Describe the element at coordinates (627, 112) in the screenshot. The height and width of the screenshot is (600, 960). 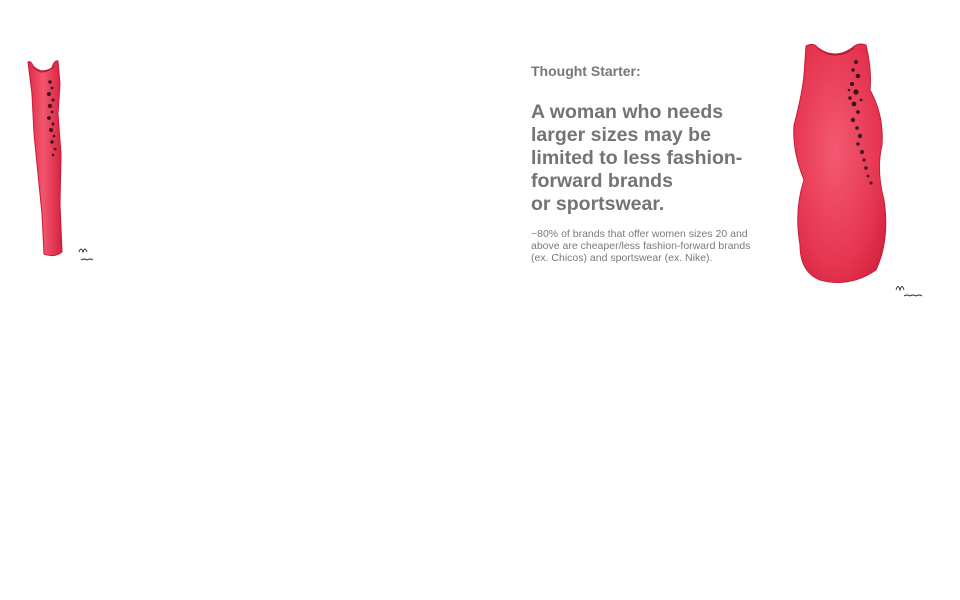
I see `headline-line: A woman who needs` at that location.